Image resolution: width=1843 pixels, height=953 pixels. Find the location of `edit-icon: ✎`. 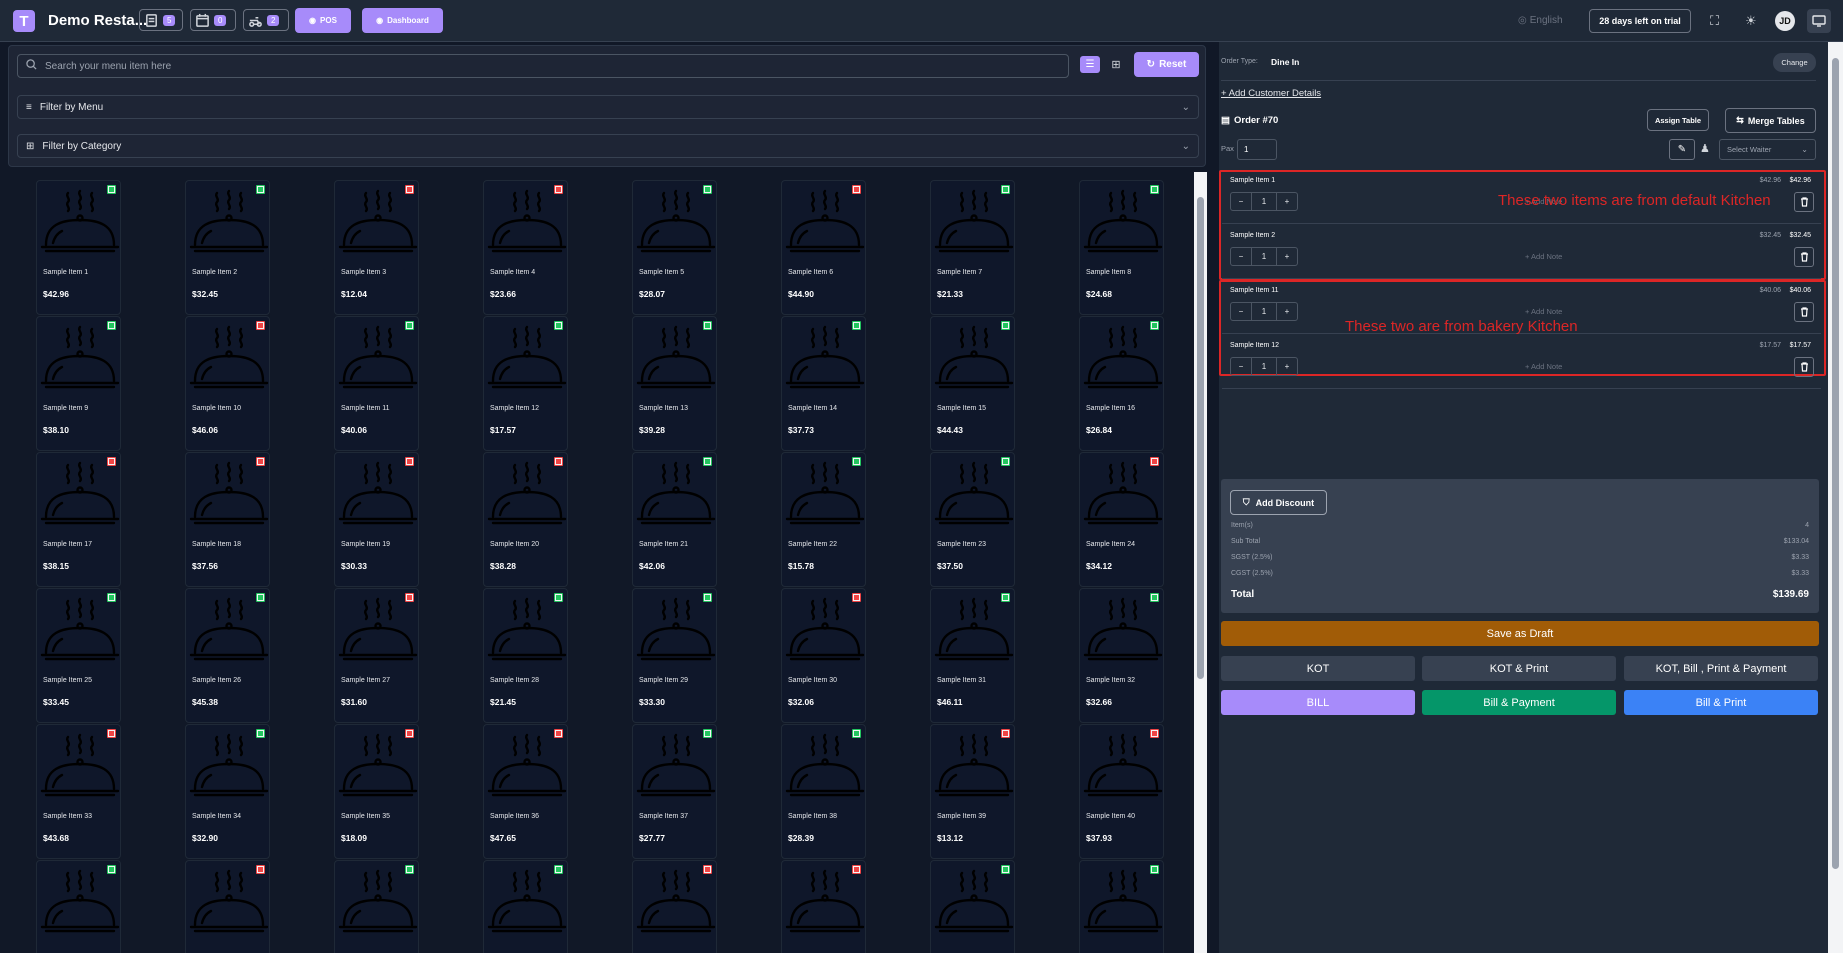

edit-icon: ✎ is located at coordinates (1682, 149).